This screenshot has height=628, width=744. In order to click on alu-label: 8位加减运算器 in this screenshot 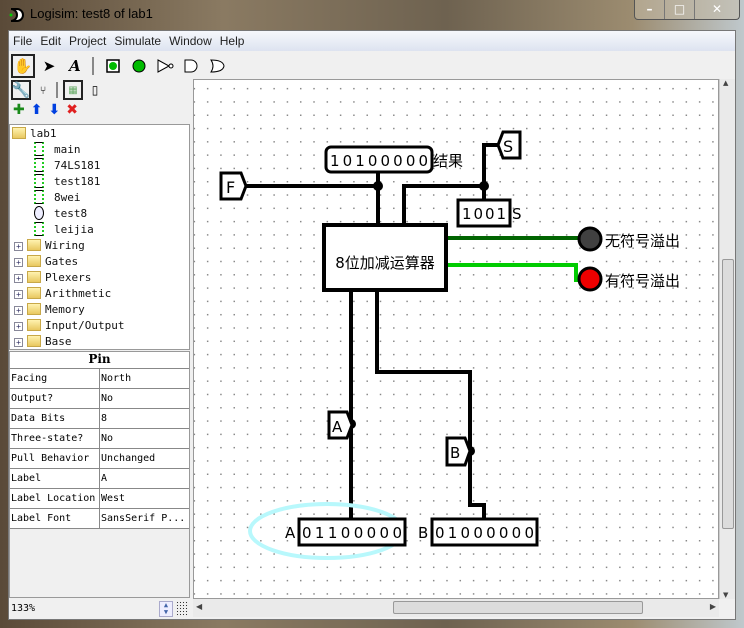, I will do `click(385, 263)`.